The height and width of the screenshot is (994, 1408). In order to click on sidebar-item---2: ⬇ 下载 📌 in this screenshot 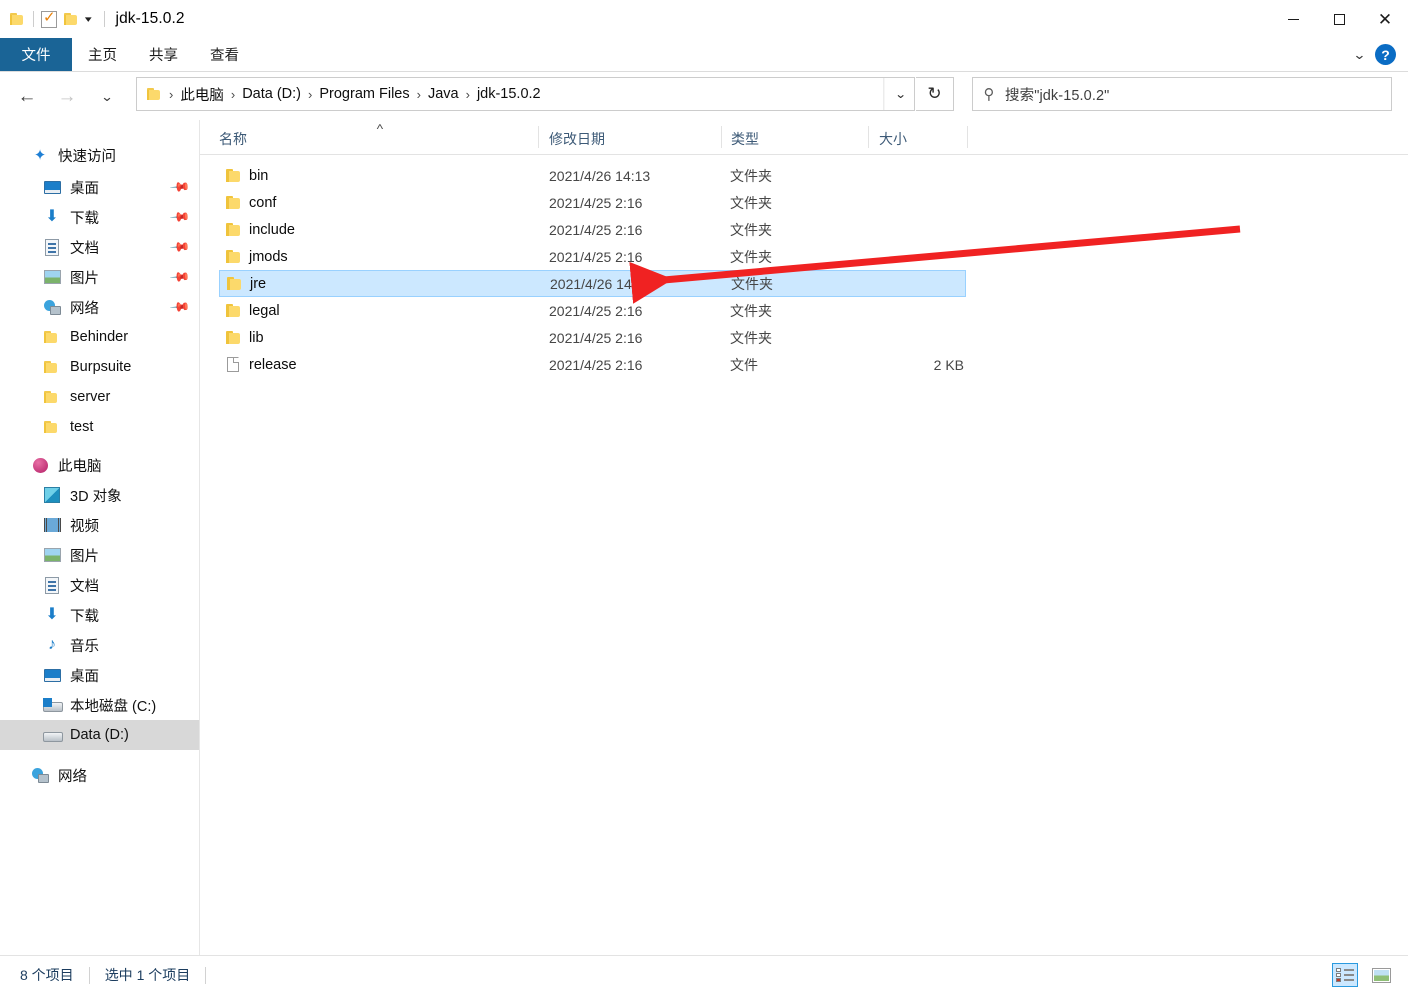, I will do `click(99, 217)`.